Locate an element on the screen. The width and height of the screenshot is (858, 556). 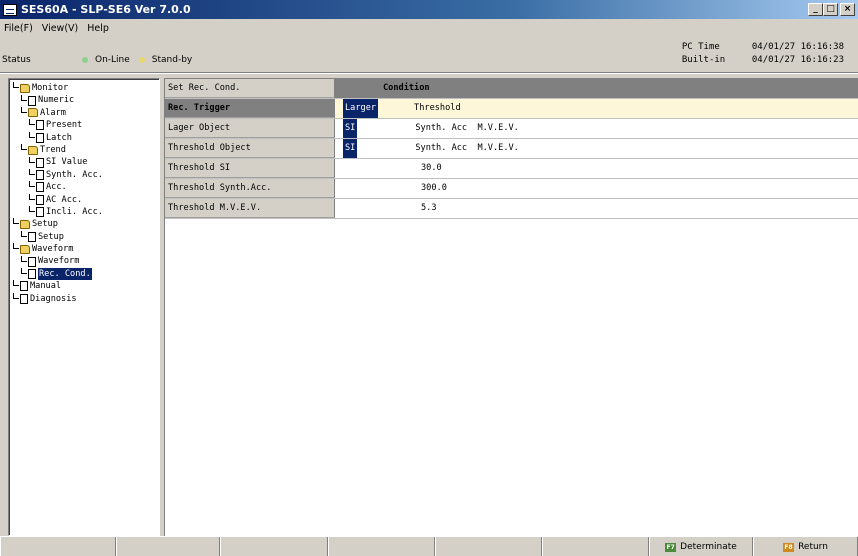
tree-item: Incli. Acc. is located at coordinates (84, 212).